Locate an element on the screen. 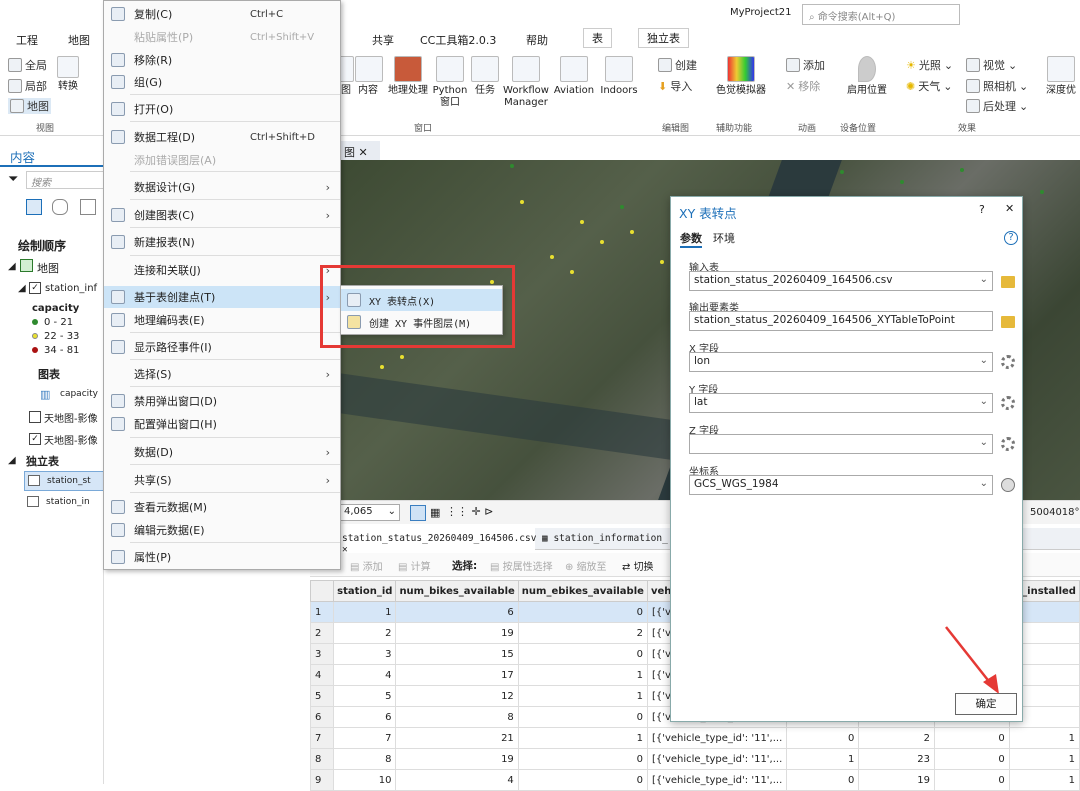  indoors-button: Indoors is located at coordinates (619, 76).